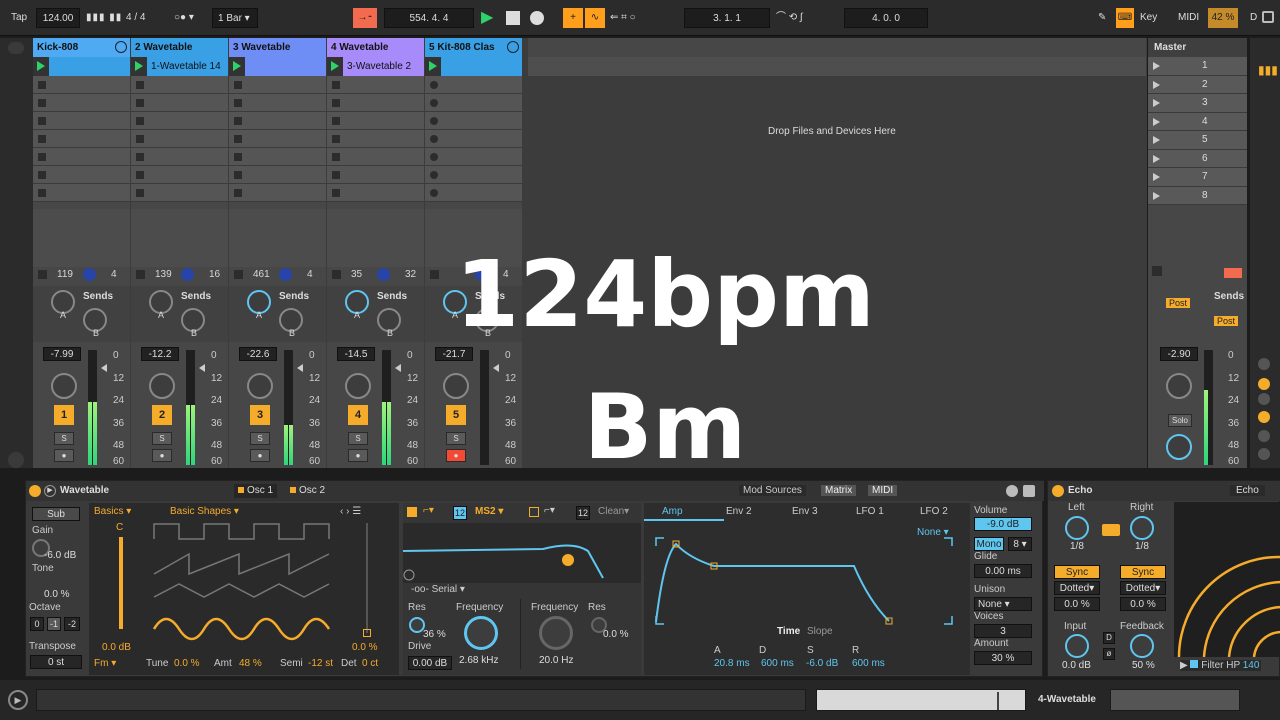 The image size is (1280, 720). Describe the element at coordinates (18, 700) in the screenshot. I see `info-view-play-icon: ▶` at that location.